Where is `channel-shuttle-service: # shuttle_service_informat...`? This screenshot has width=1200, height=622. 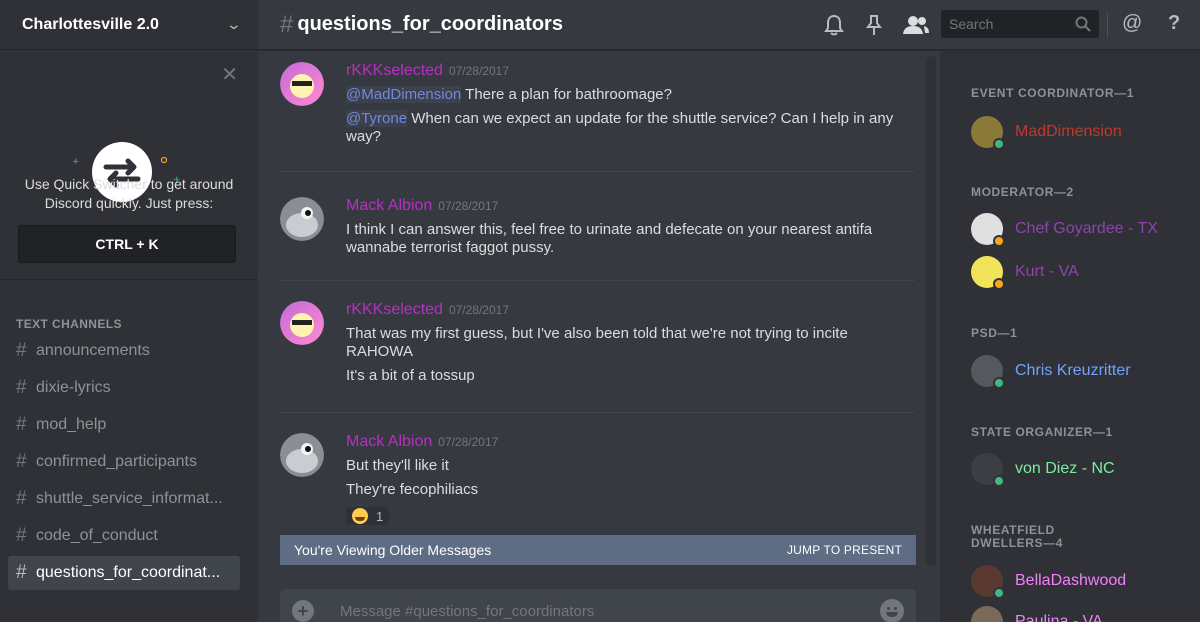 channel-shuttle-service: # shuttle_service_informat... is located at coordinates (124, 499).